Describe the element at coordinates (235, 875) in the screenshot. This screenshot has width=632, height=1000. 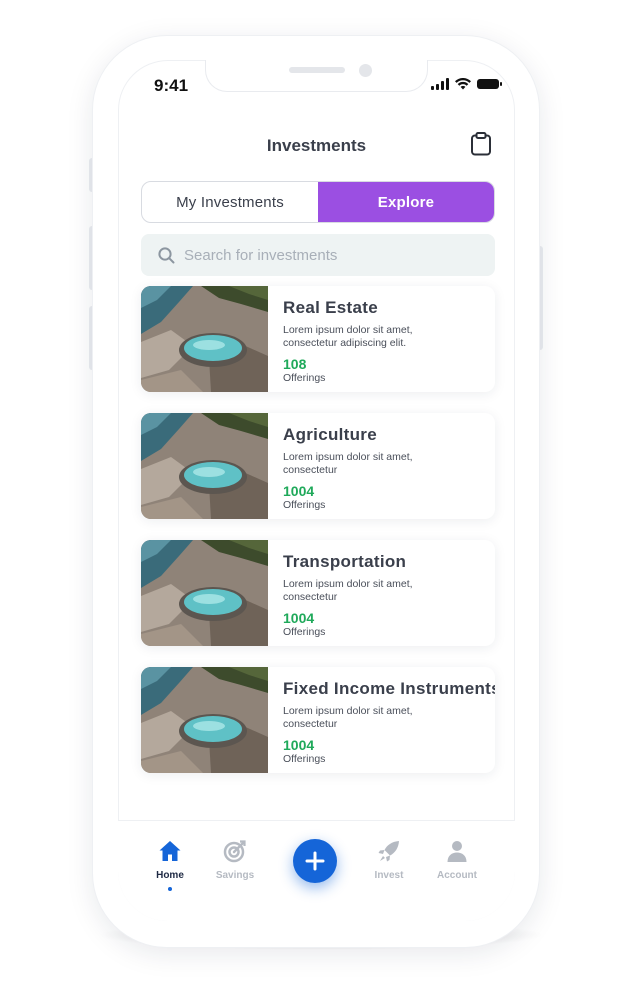
I see `nav-label: Savings` at that location.